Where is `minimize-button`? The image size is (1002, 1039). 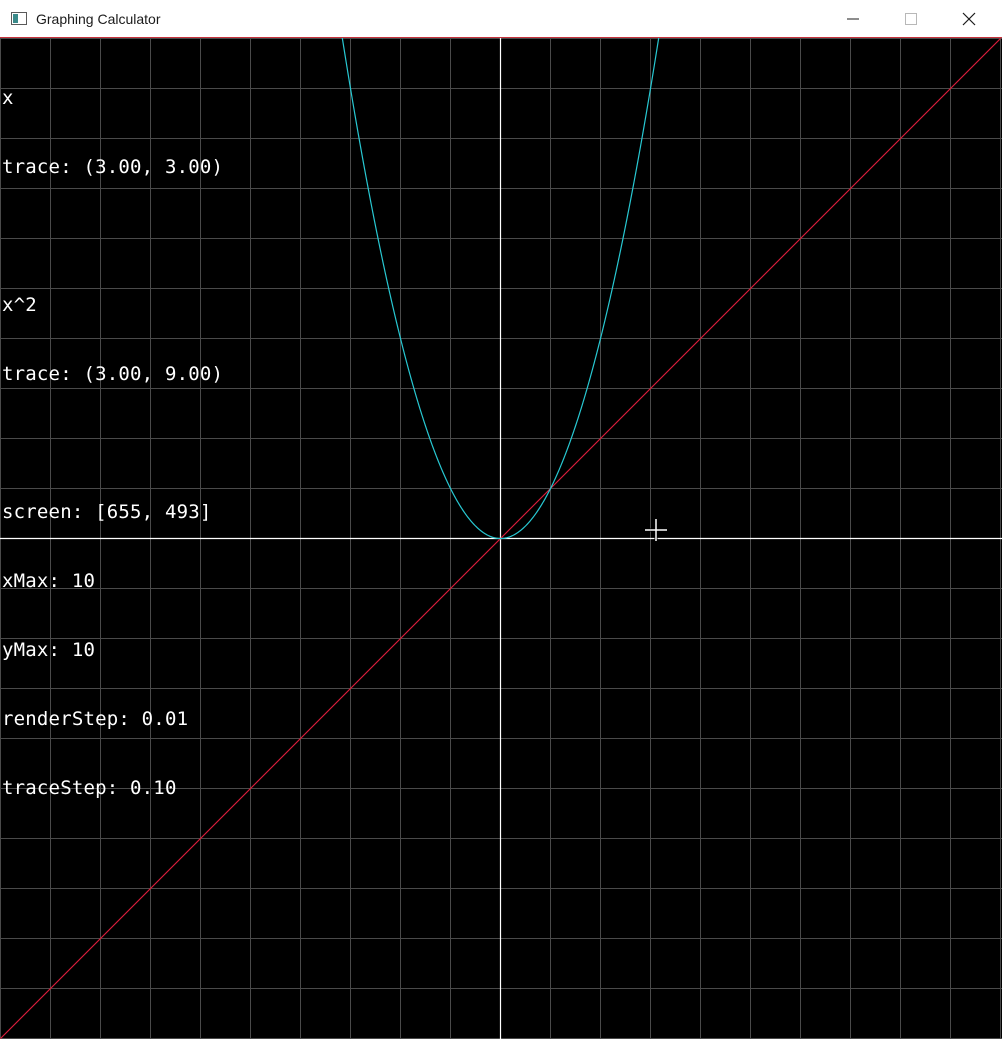 minimize-button is located at coordinates (854, 18).